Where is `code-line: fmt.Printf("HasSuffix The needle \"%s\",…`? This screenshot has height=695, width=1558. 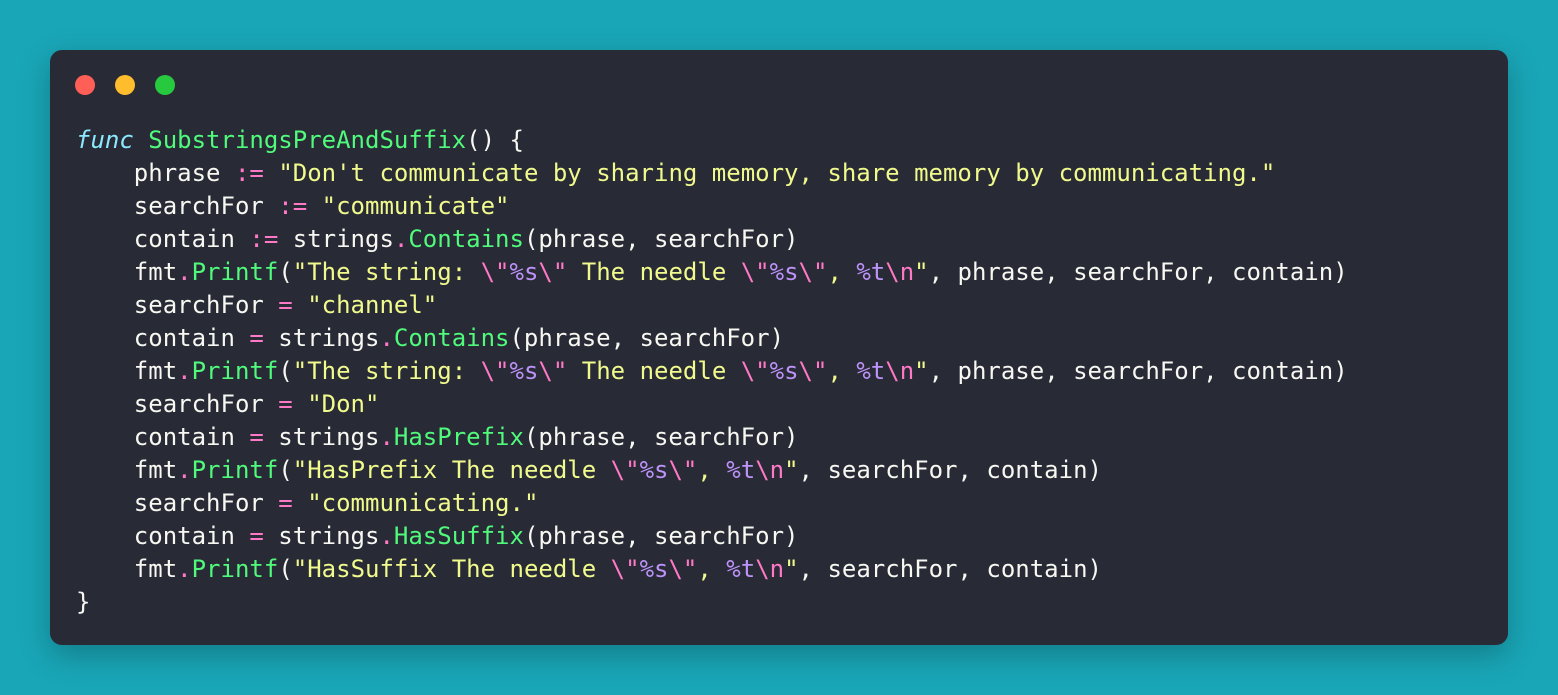
code-line: fmt.Printf("HasSuffix The needle \"%s\",… is located at coordinates (712, 569).